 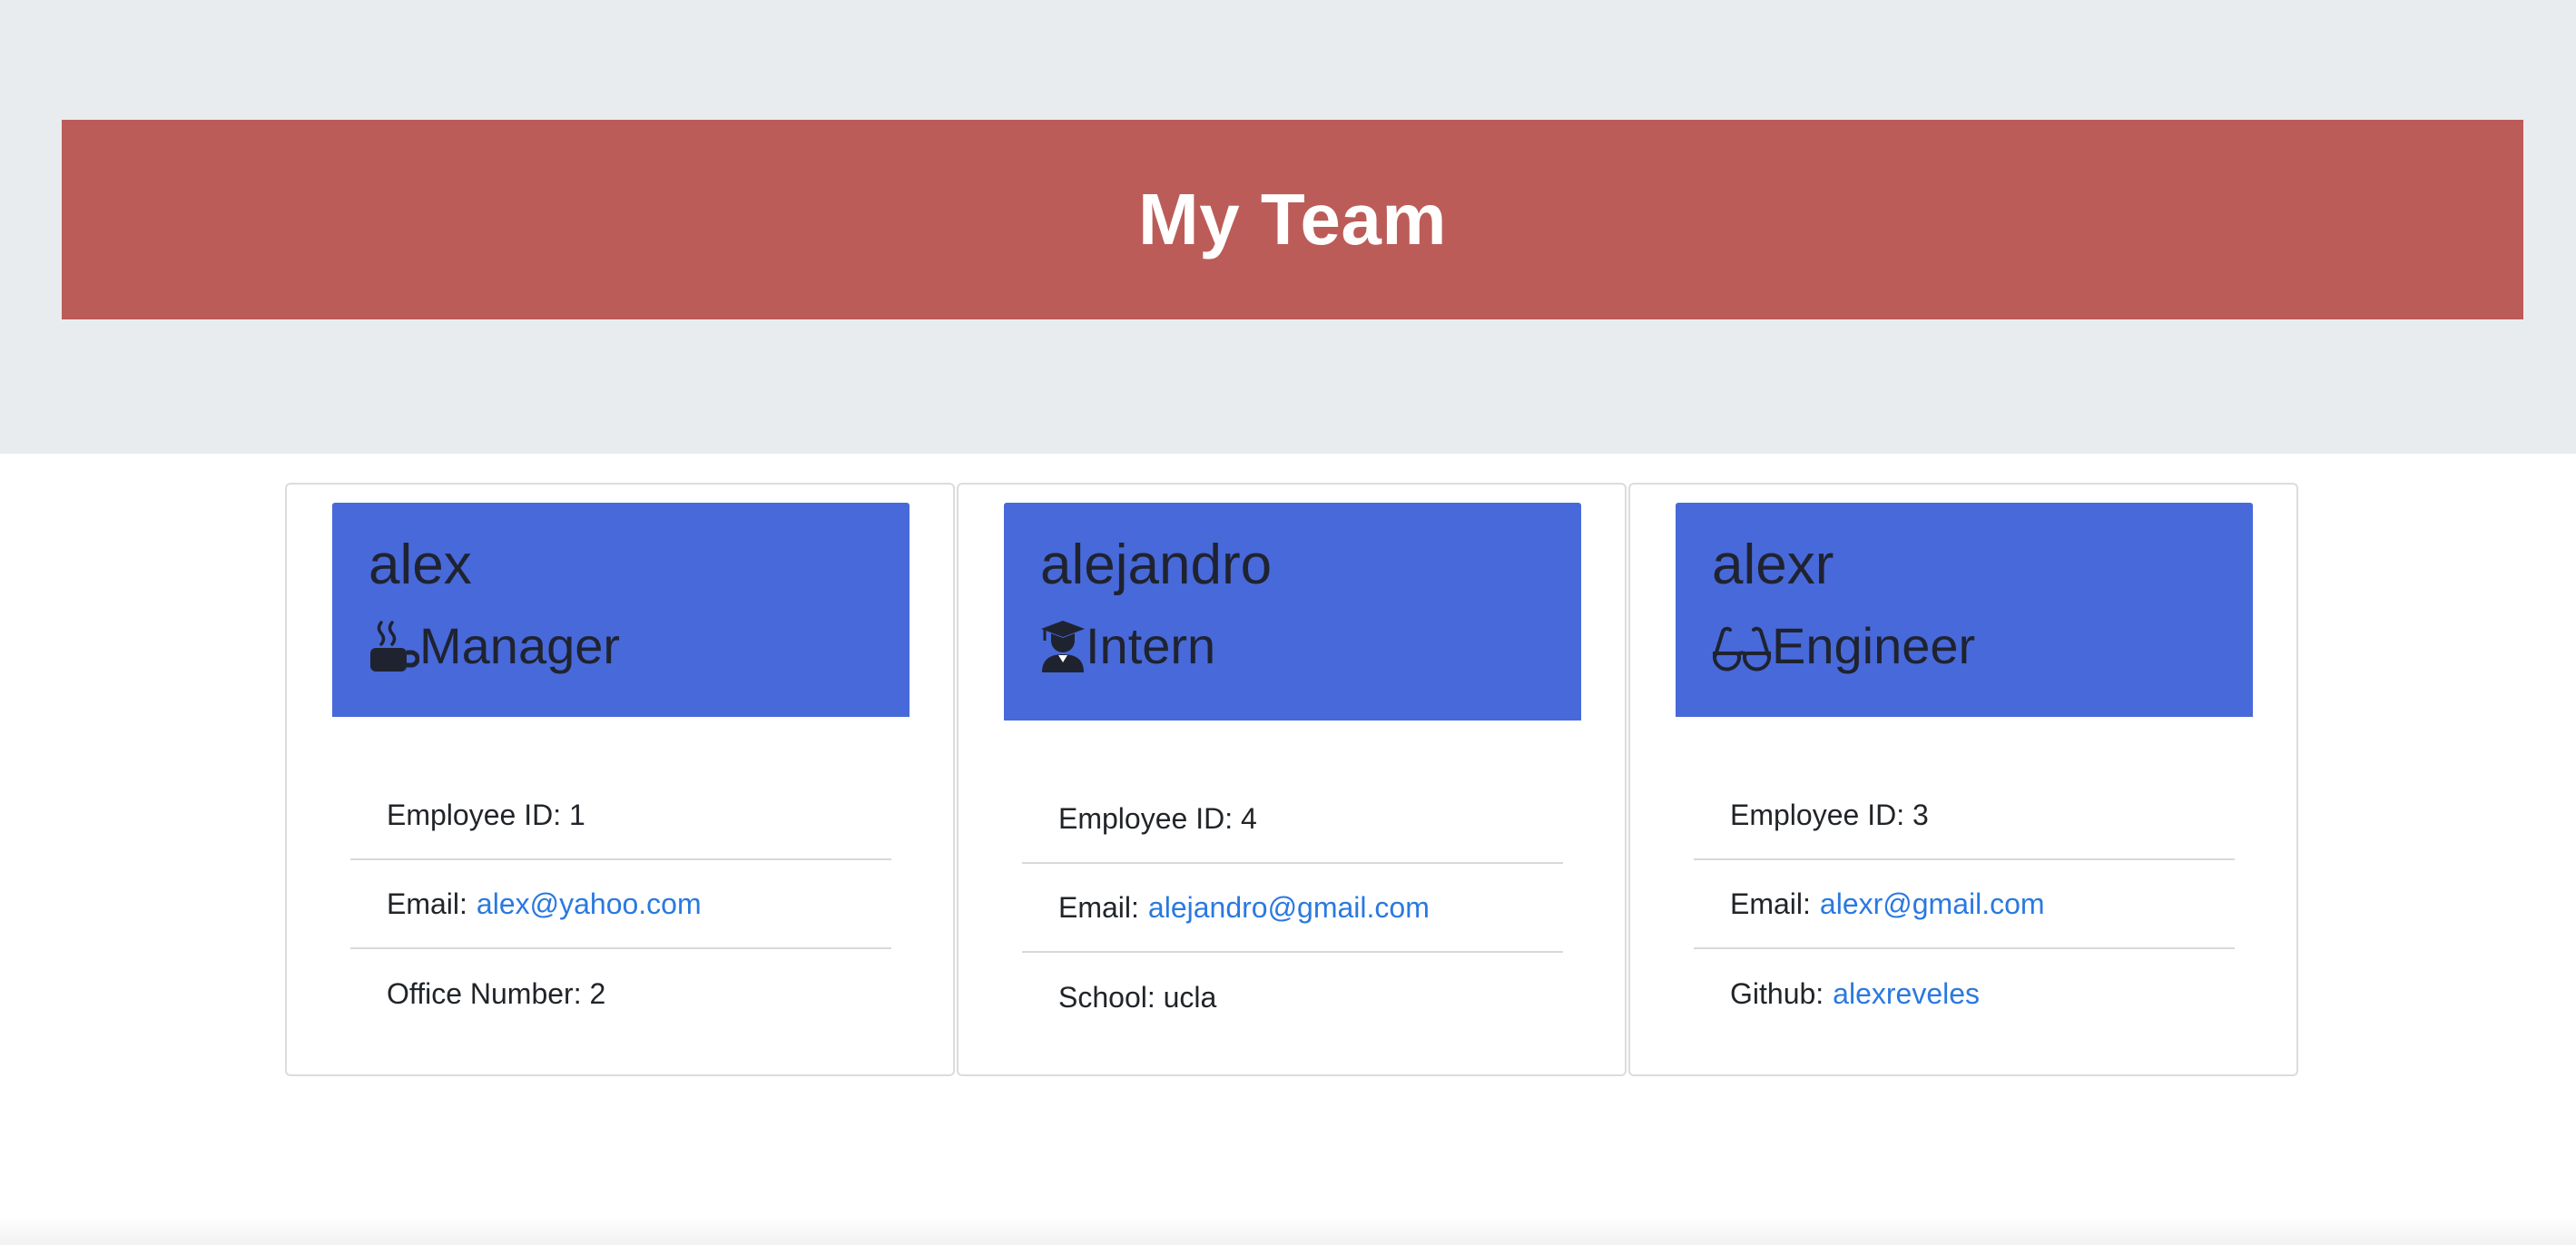 What do you see at coordinates (496, 993) in the screenshot?
I see `office-number-text: Office Number: 2` at bounding box center [496, 993].